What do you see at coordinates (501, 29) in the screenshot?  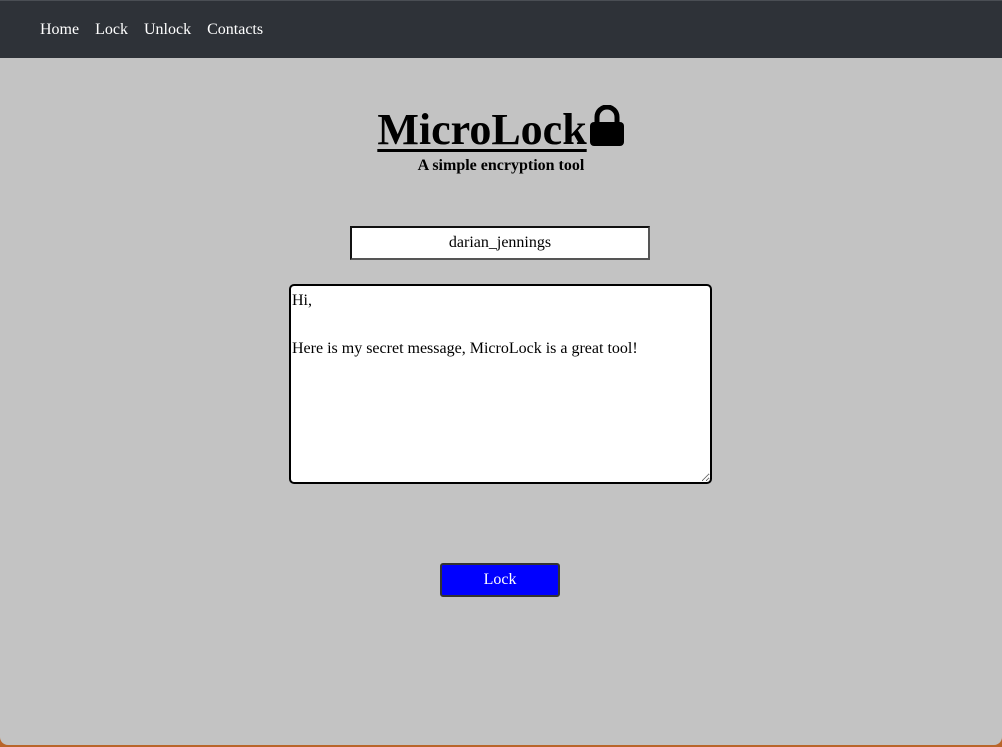 I see `top-navbar: Home Lock Unlock Contacts` at bounding box center [501, 29].